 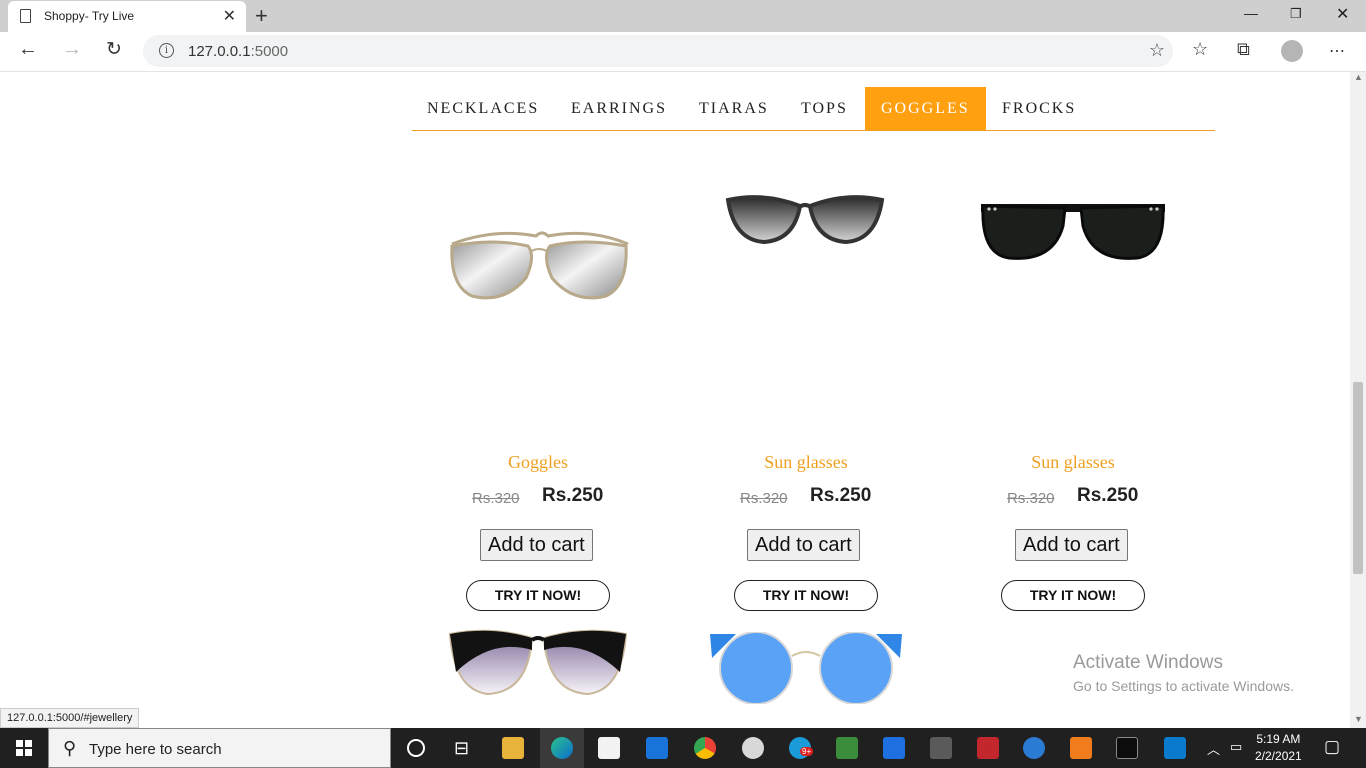 I want to click on edge-taskbar-active, so click(x=562, y=748).